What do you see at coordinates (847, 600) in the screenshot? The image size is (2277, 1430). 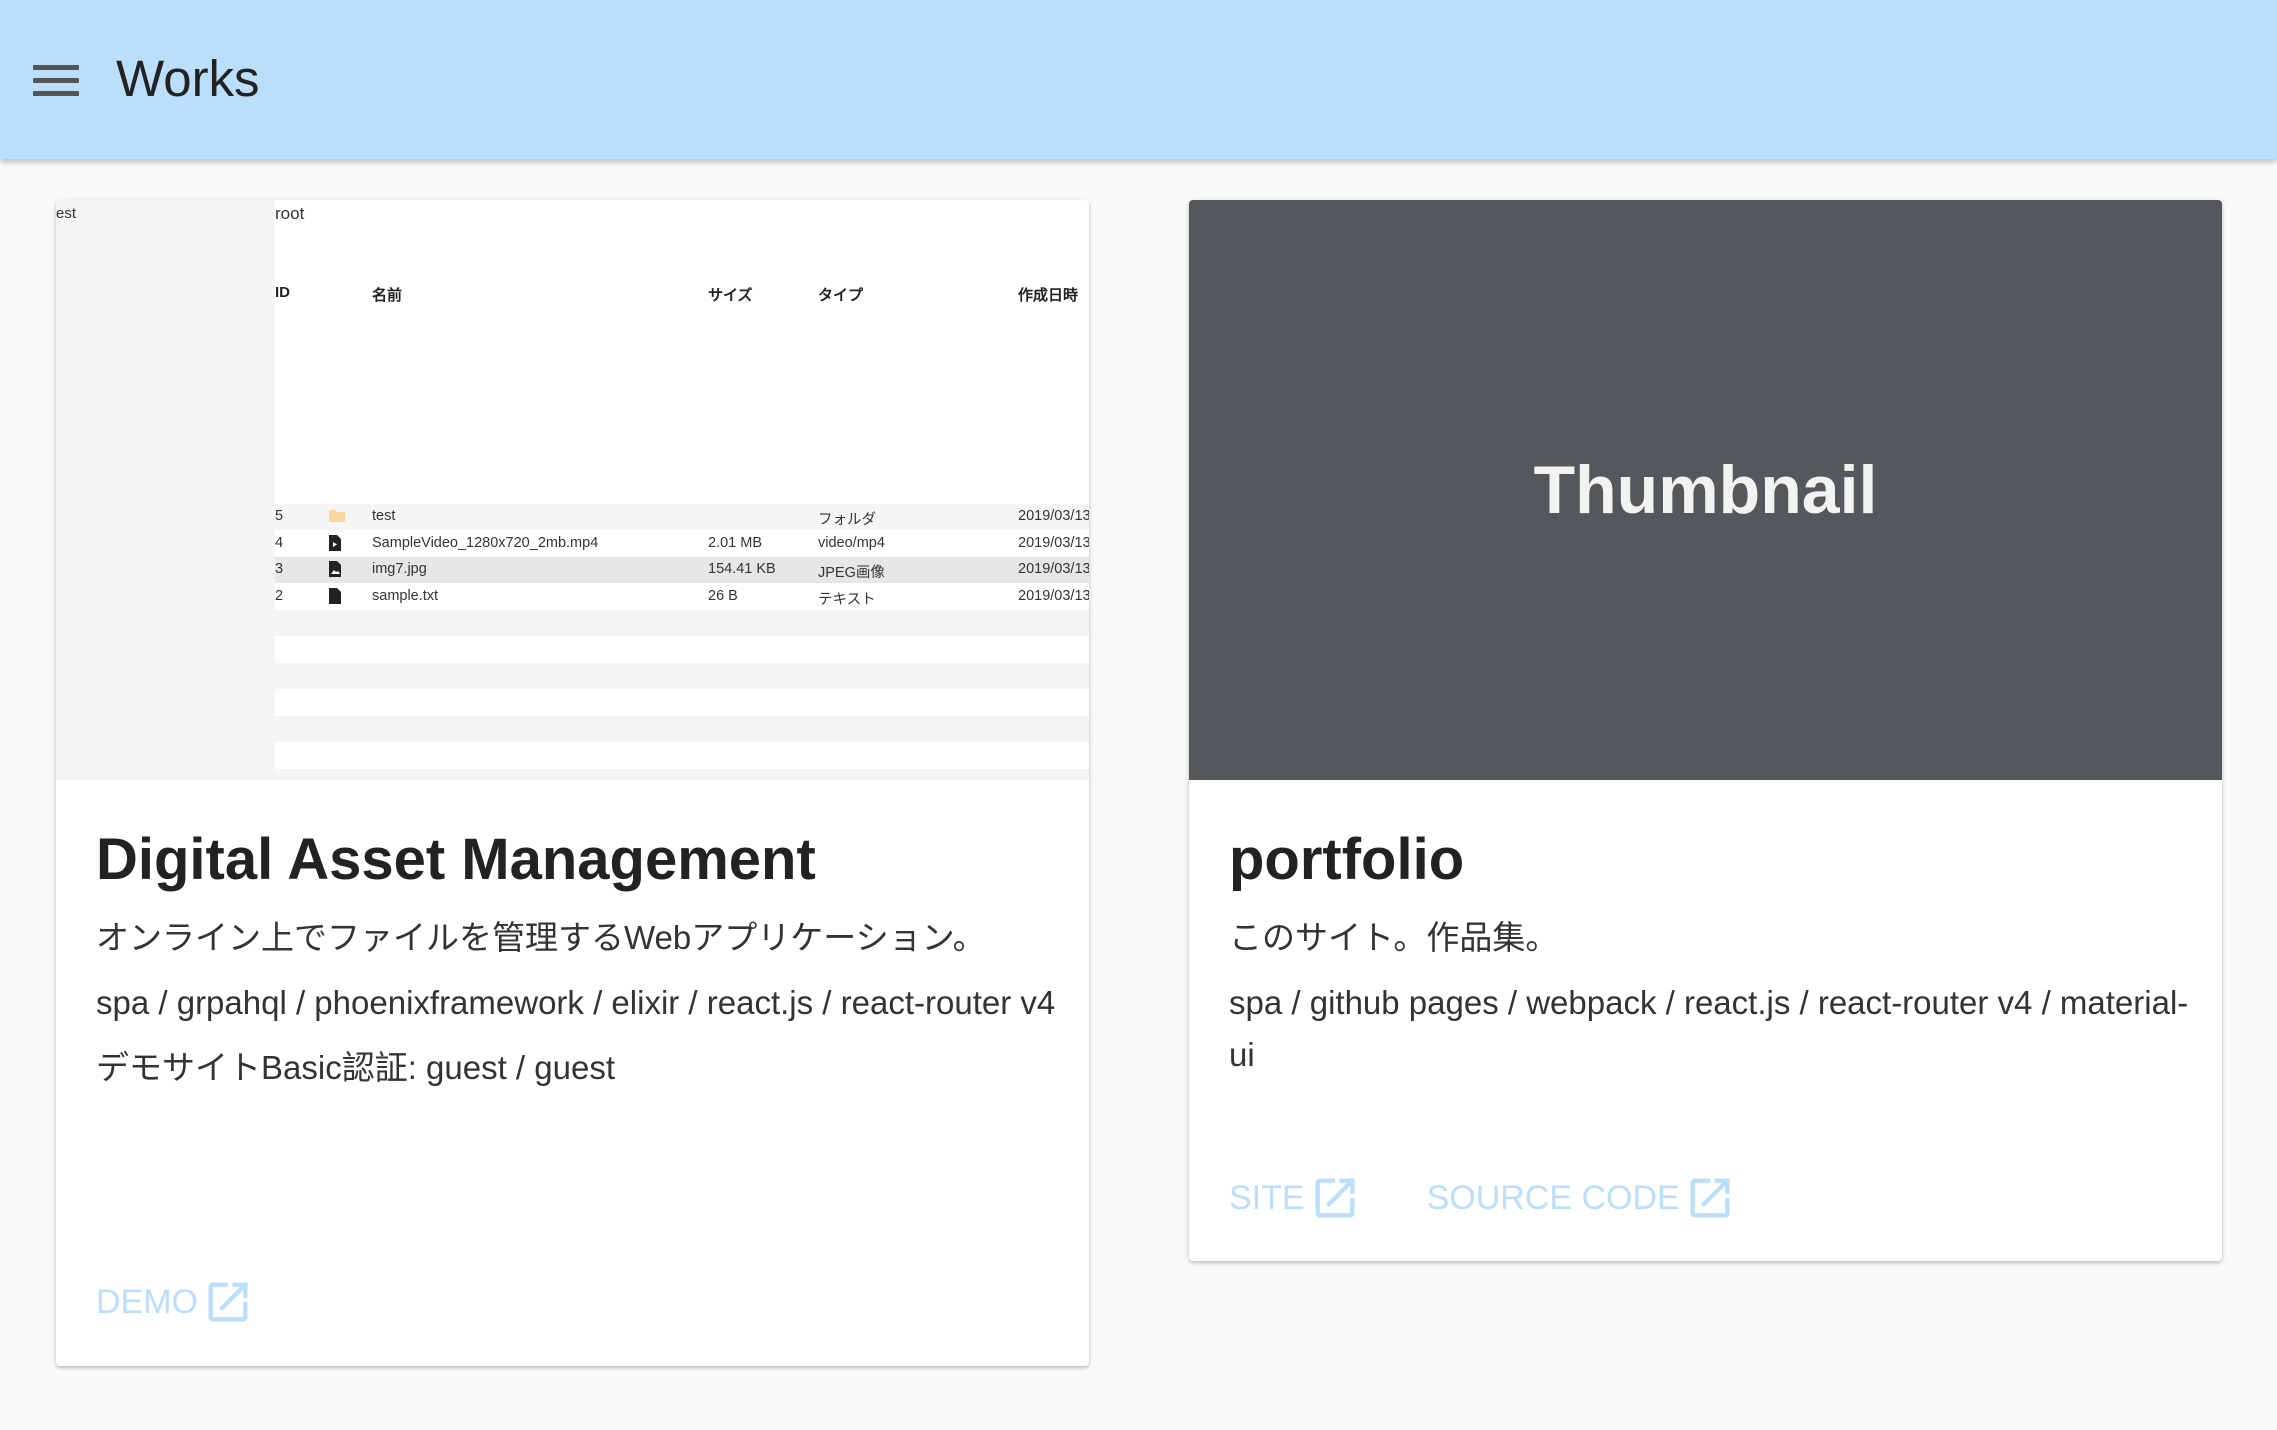 I see `row-type: テキスト` at bounding box center [847, 600].